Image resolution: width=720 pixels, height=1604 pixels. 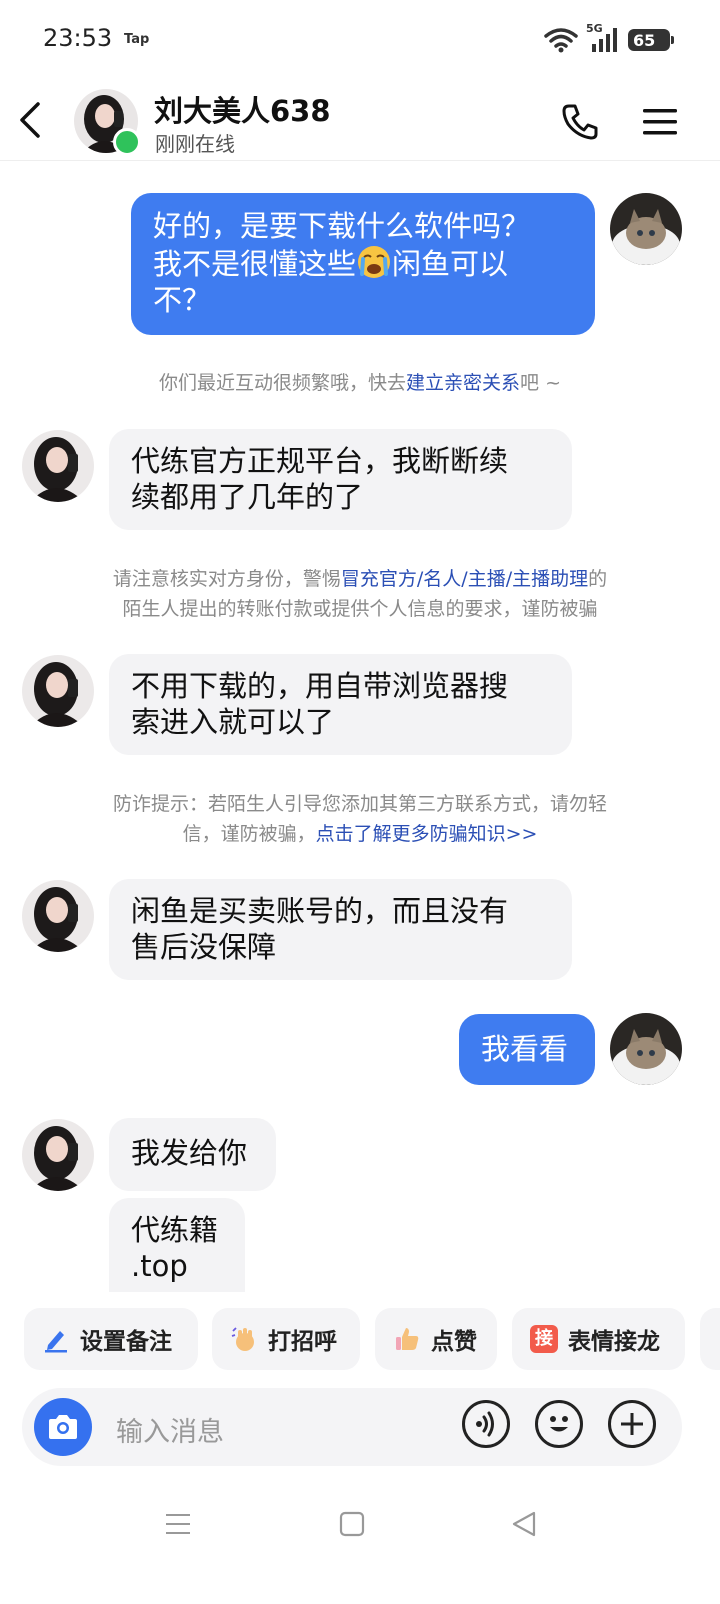 I want to click on plus-icon, so click(x=632, y=1424).